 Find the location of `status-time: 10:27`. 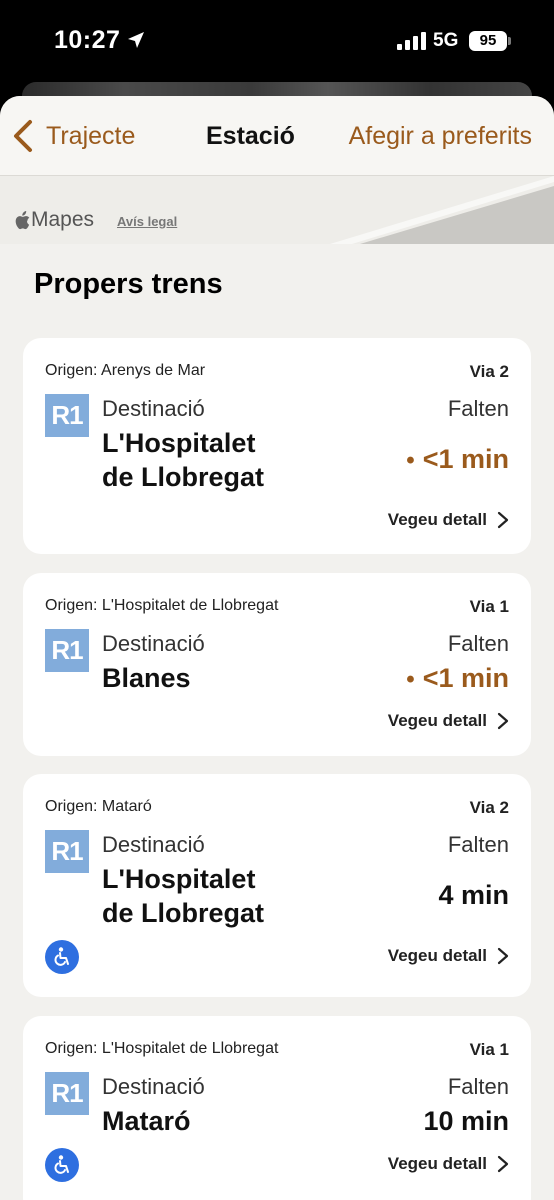

status-time: 10:27 is located at coordinates (87, 40).